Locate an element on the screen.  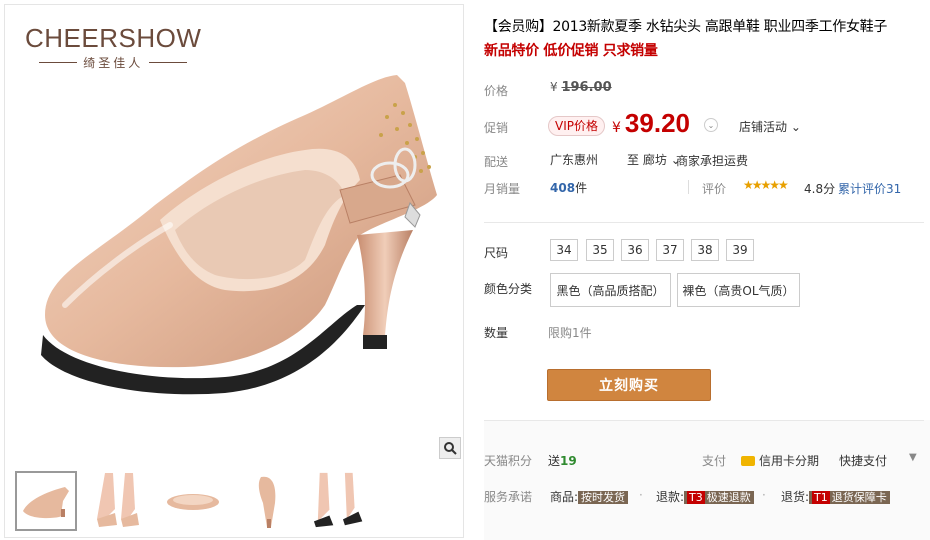
monthly-sales: 408件 is located at coordinates (569, 188).